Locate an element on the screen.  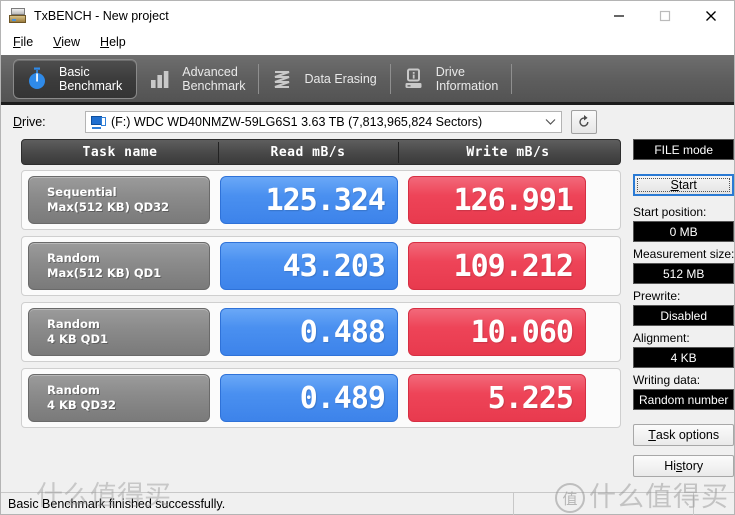
writing-data-label: Writing data: is located at coordinates (667, 380).